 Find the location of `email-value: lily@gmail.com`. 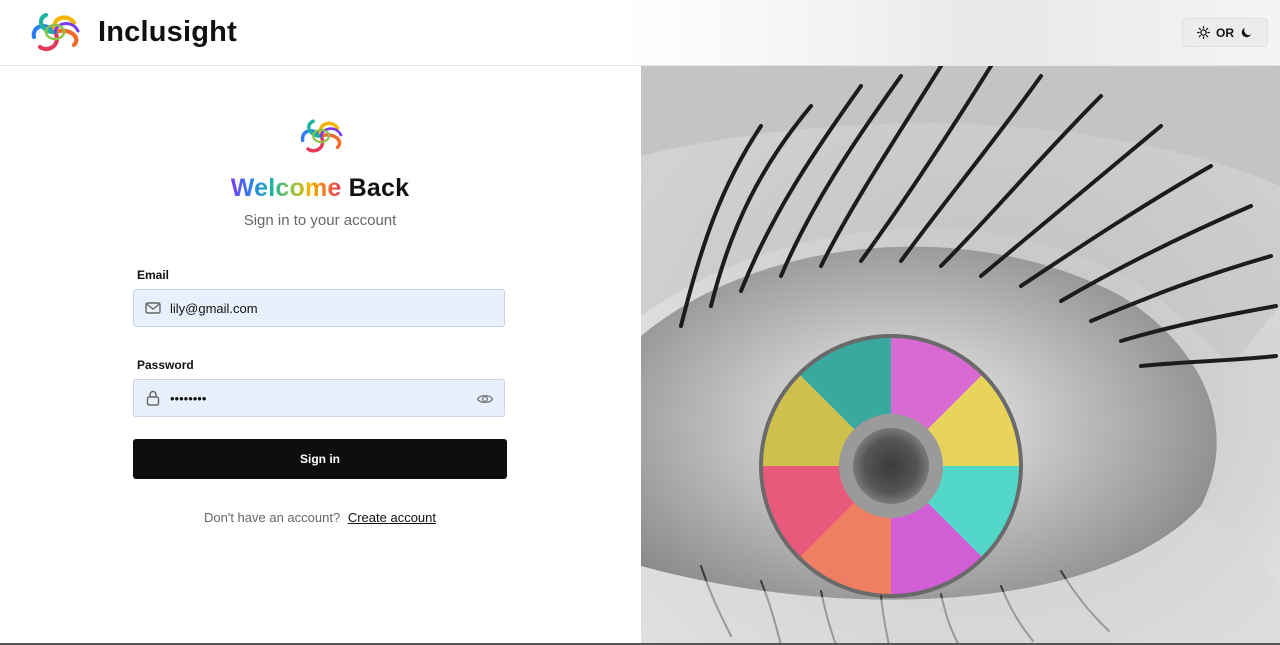

email-value: lily@gmail.com is located at coordinates (214, 308).